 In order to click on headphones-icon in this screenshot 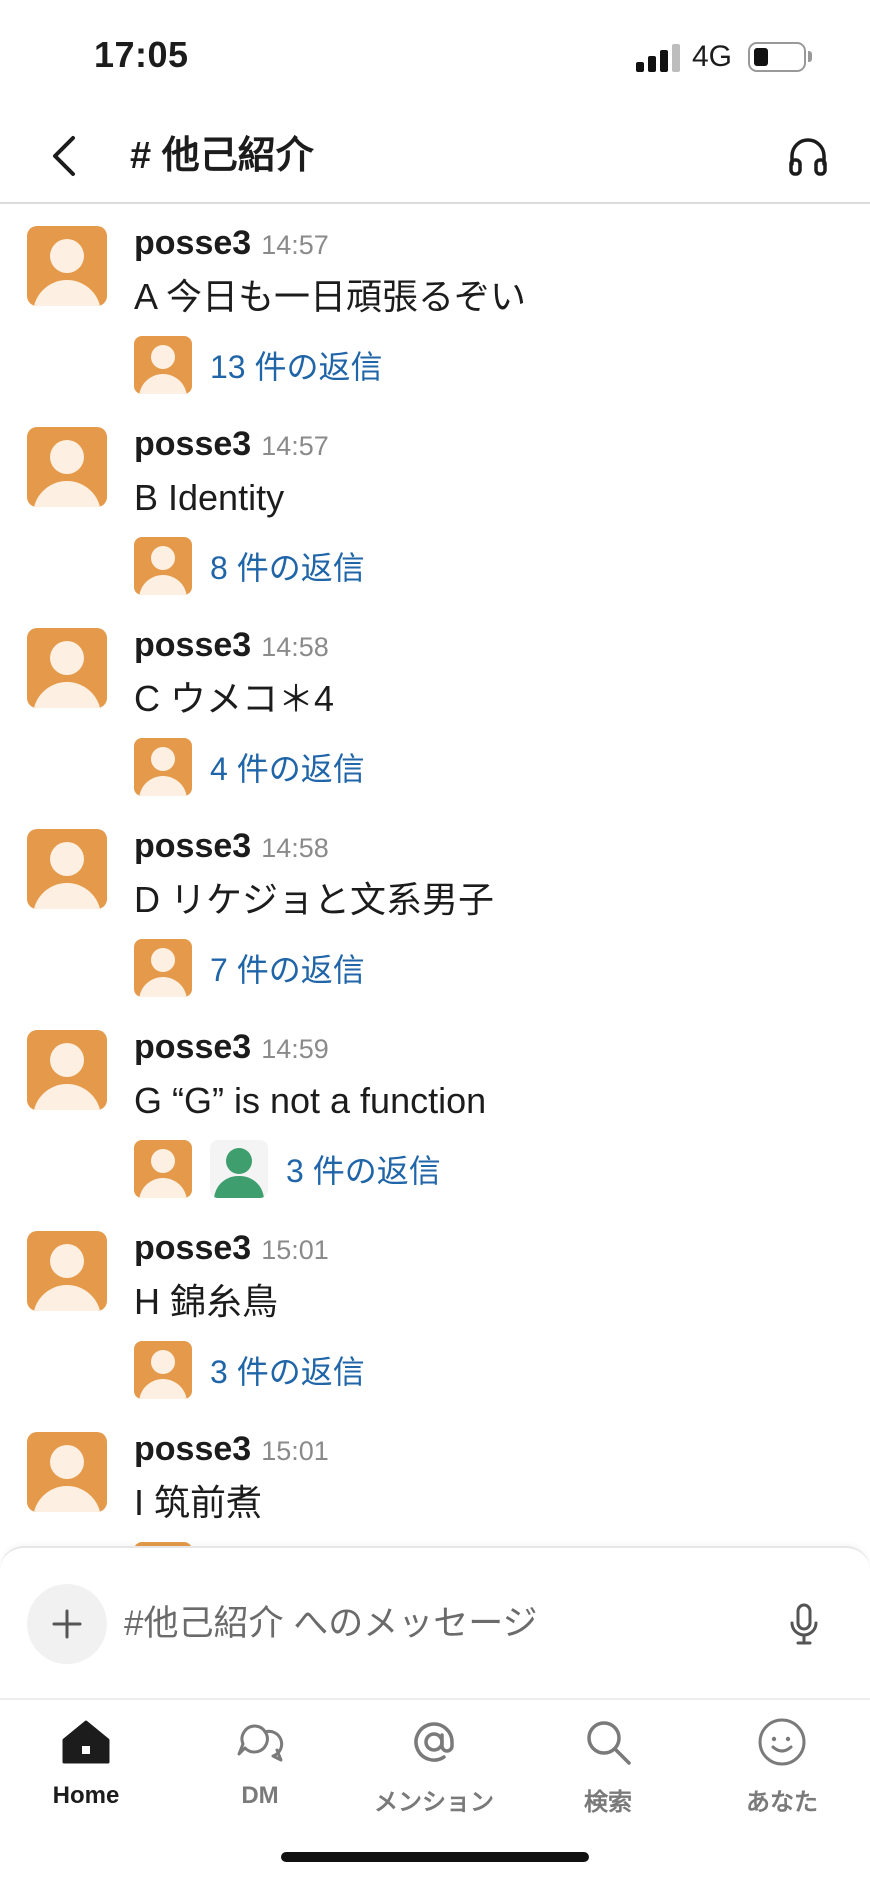, I will do `click(808, 157)`.